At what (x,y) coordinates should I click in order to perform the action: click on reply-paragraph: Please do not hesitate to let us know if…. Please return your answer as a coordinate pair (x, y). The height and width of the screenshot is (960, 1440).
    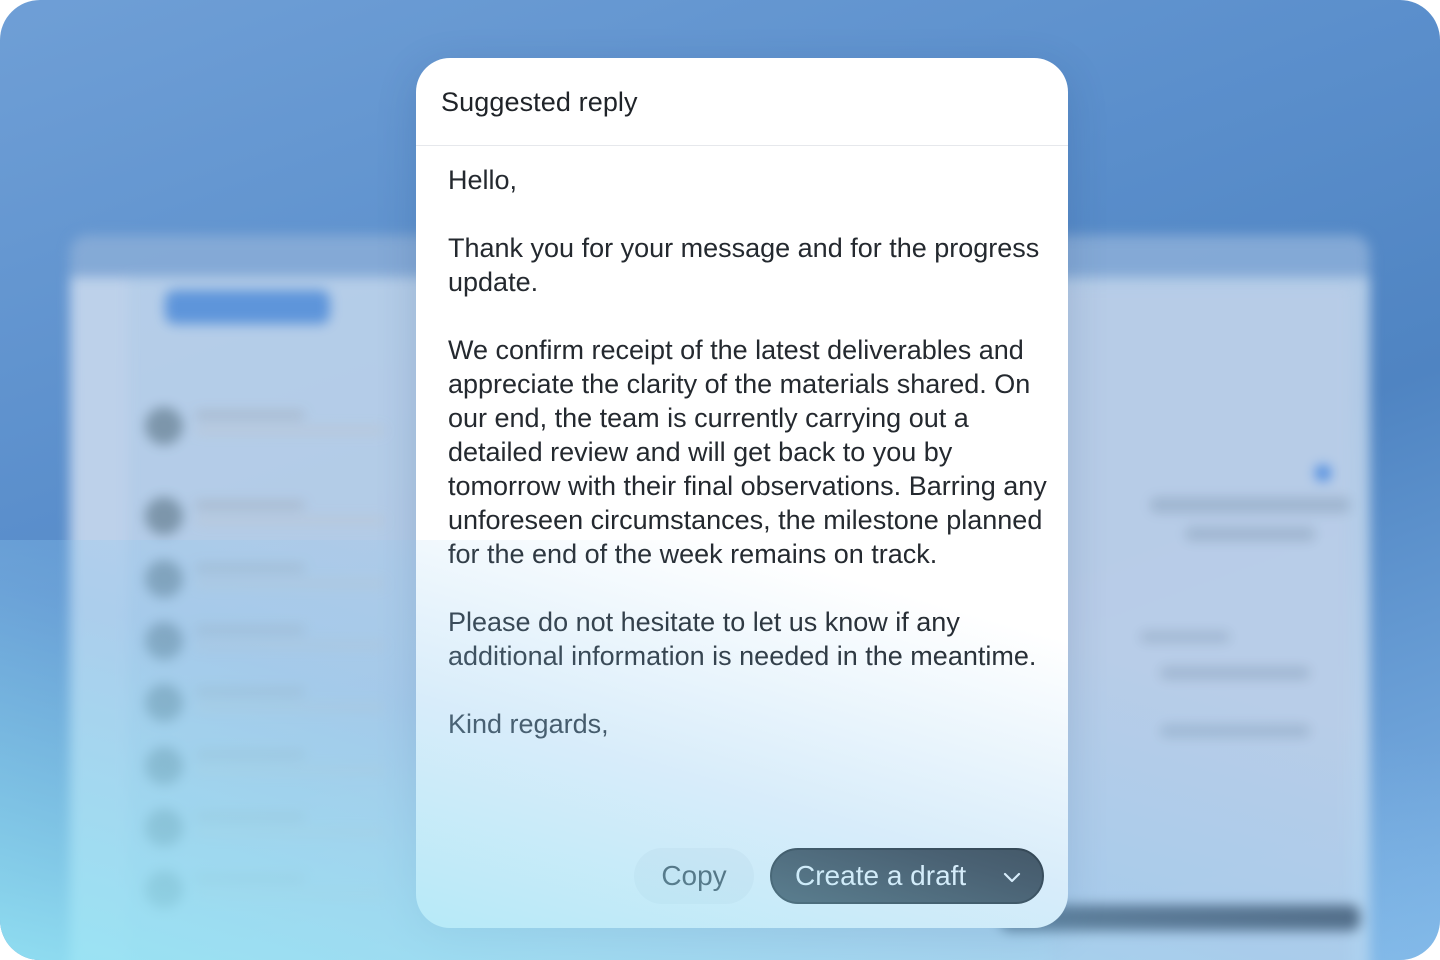
    Looking at the image, I should click on (742, 639).